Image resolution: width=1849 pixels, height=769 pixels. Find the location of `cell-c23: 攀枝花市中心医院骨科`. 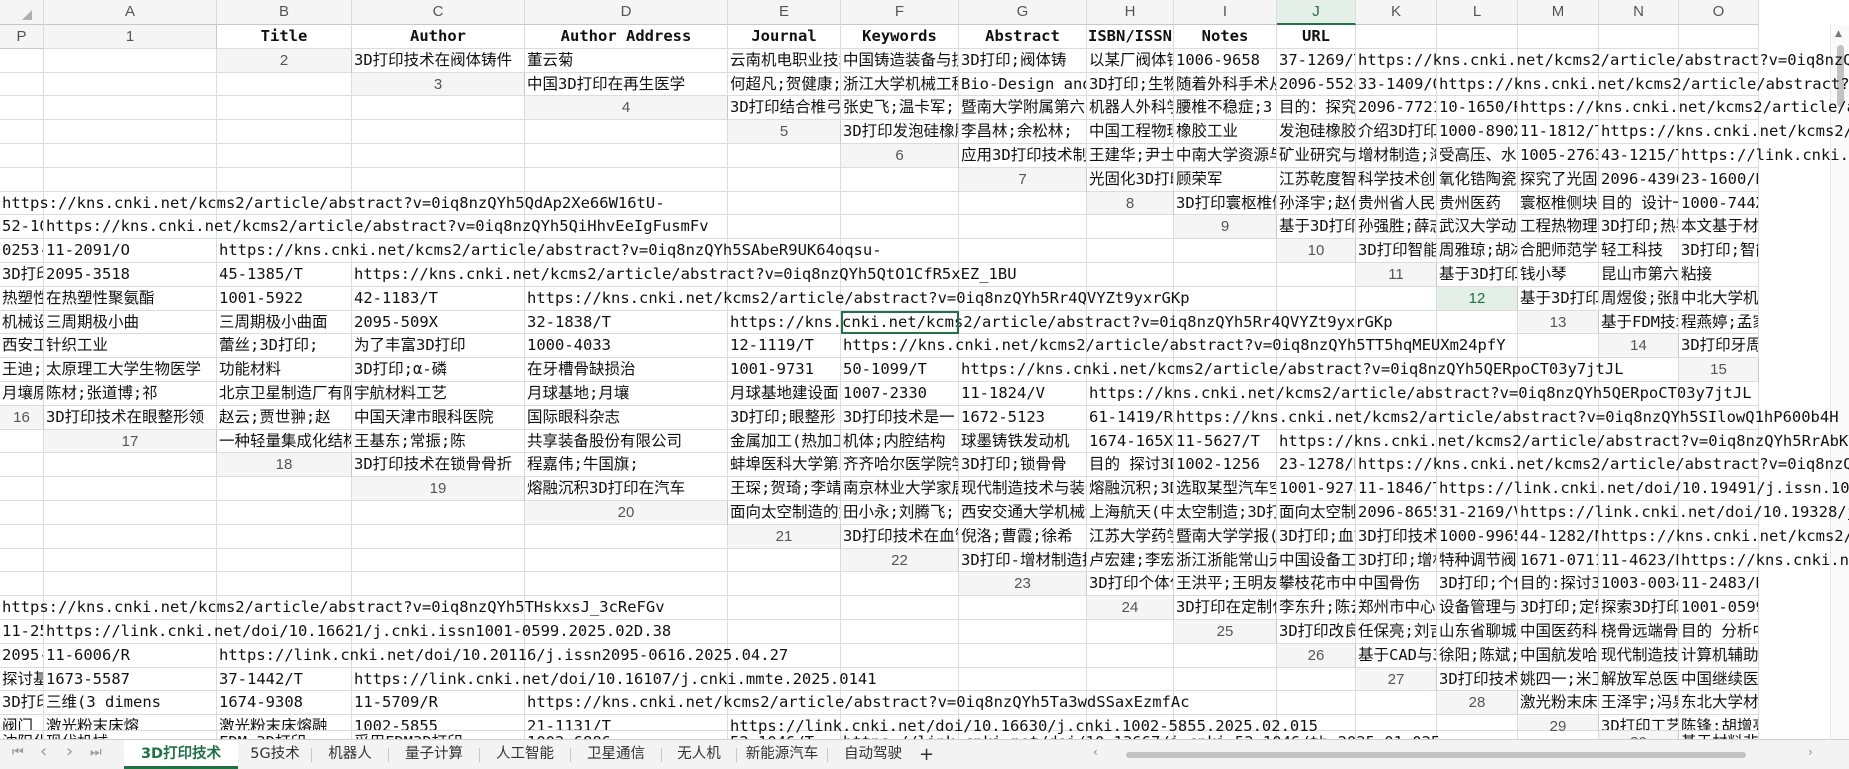

cell-c23: 攀枝花市中心医院骨科 is located at coordinates (1316, 584).